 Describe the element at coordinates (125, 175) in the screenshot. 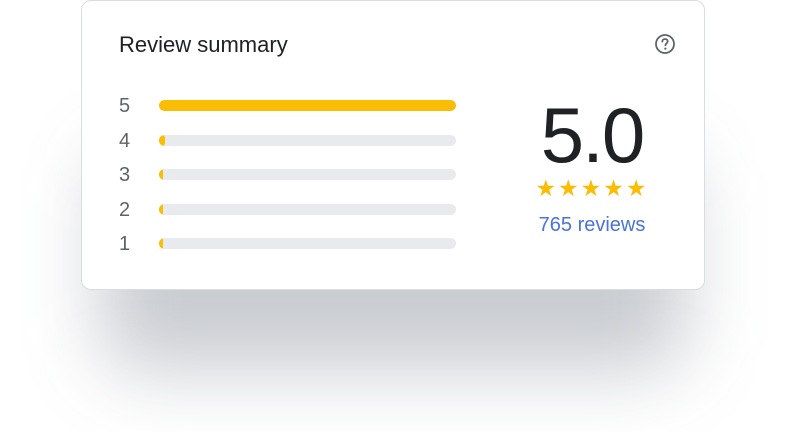

I see `rating-label: 3` at that location.